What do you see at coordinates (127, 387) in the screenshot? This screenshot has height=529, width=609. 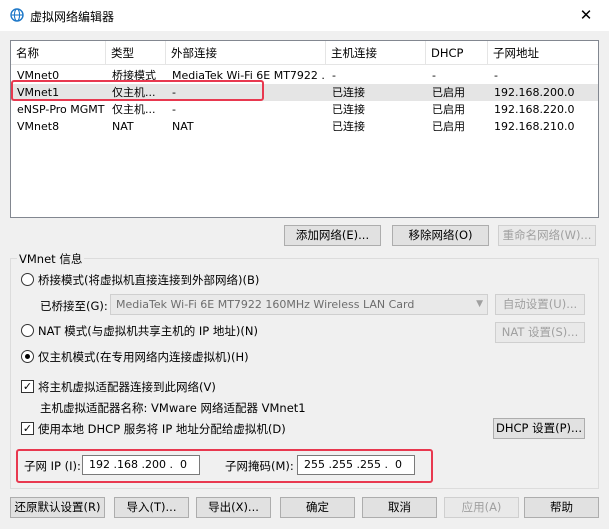 I see `connect-adapter-label: 将主机虚拟适配器连接到此网络(V)` at bounding box center [127, 387].